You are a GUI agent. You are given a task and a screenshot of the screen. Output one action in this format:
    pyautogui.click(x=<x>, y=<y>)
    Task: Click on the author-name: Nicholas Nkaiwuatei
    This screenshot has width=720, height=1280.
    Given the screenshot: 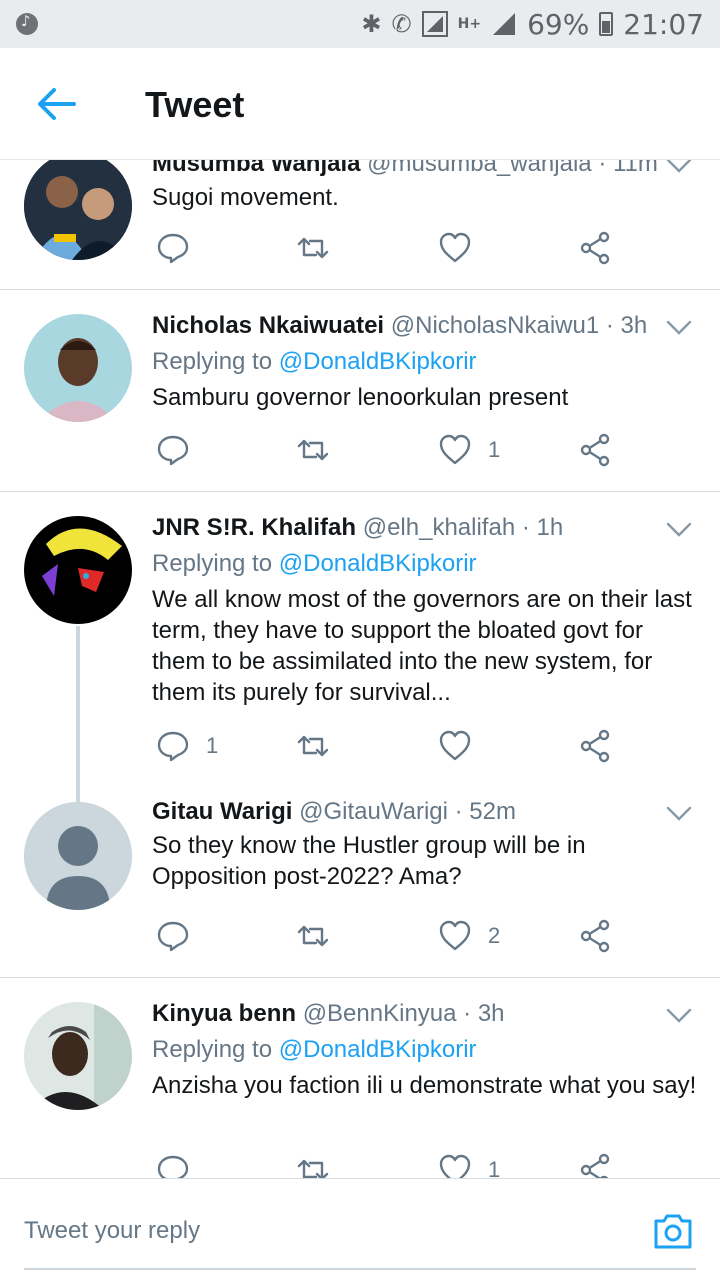 What is the action you would take?
    pyautogui.click(x=268, y=325)
    